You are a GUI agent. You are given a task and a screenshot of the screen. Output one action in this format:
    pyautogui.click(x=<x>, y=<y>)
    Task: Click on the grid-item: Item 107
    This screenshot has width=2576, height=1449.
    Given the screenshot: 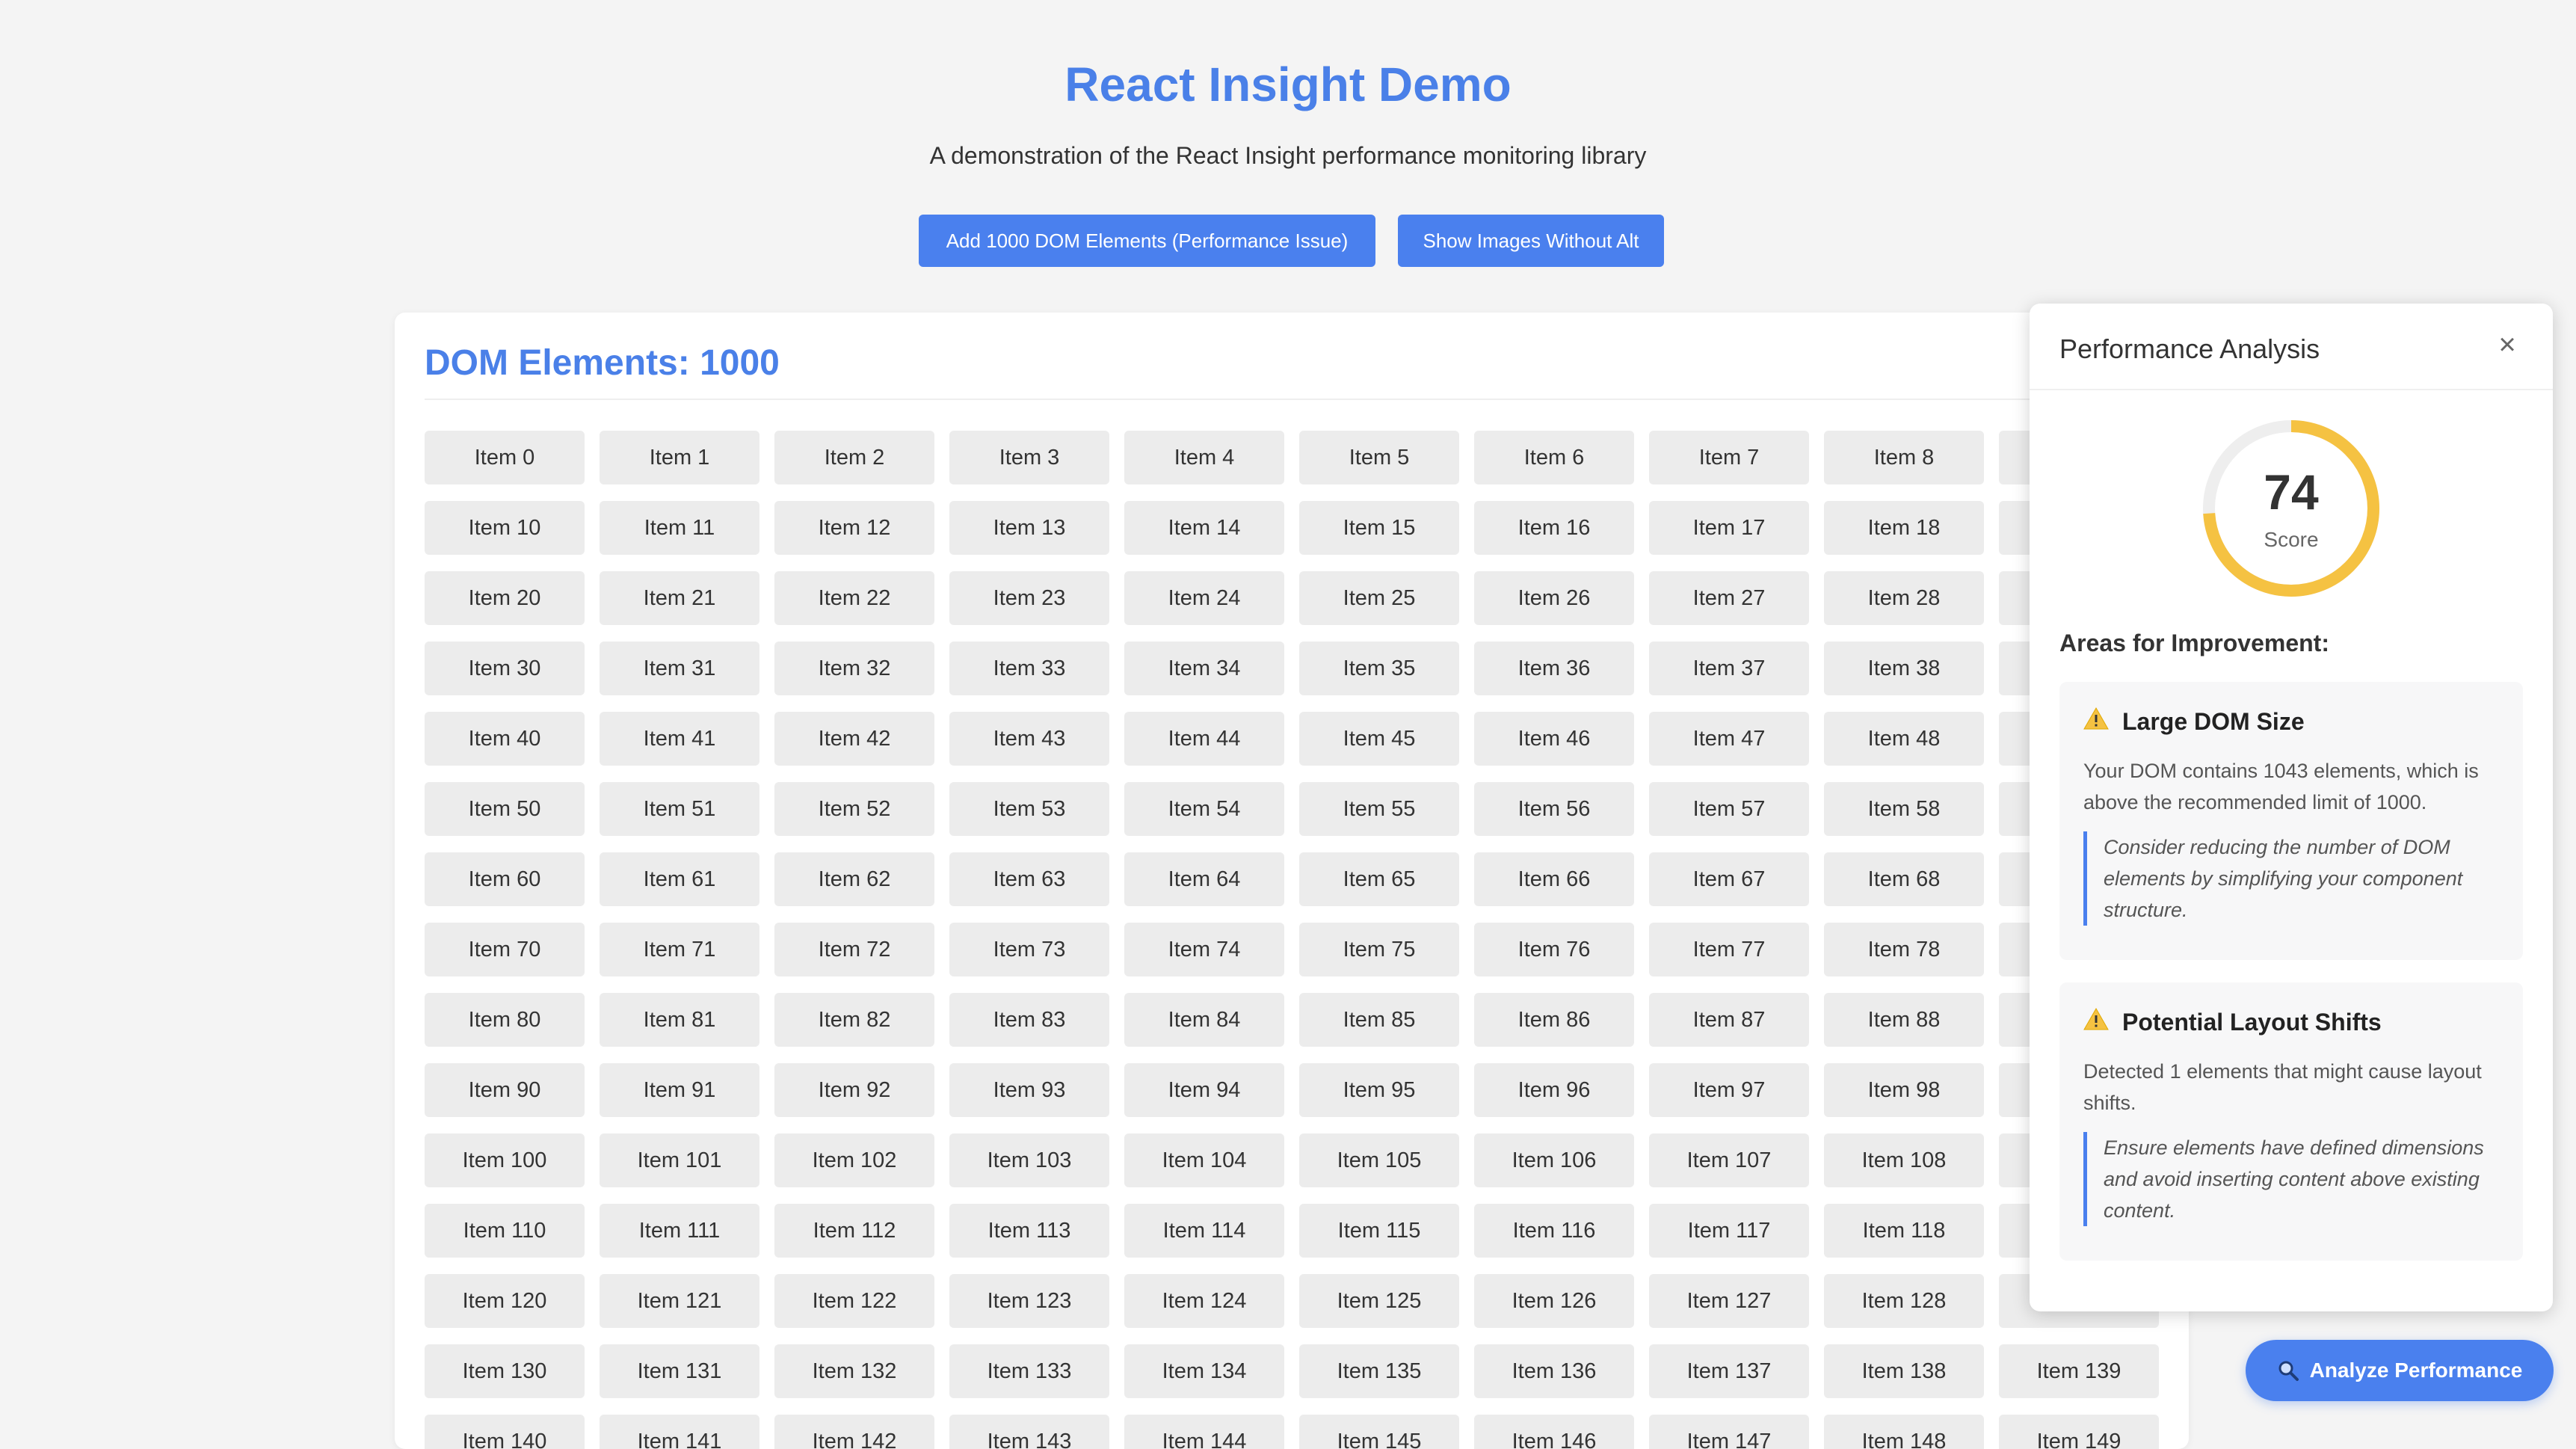 What is the action you would take?
    pyautogui.click(x=1729, y=1160)
    